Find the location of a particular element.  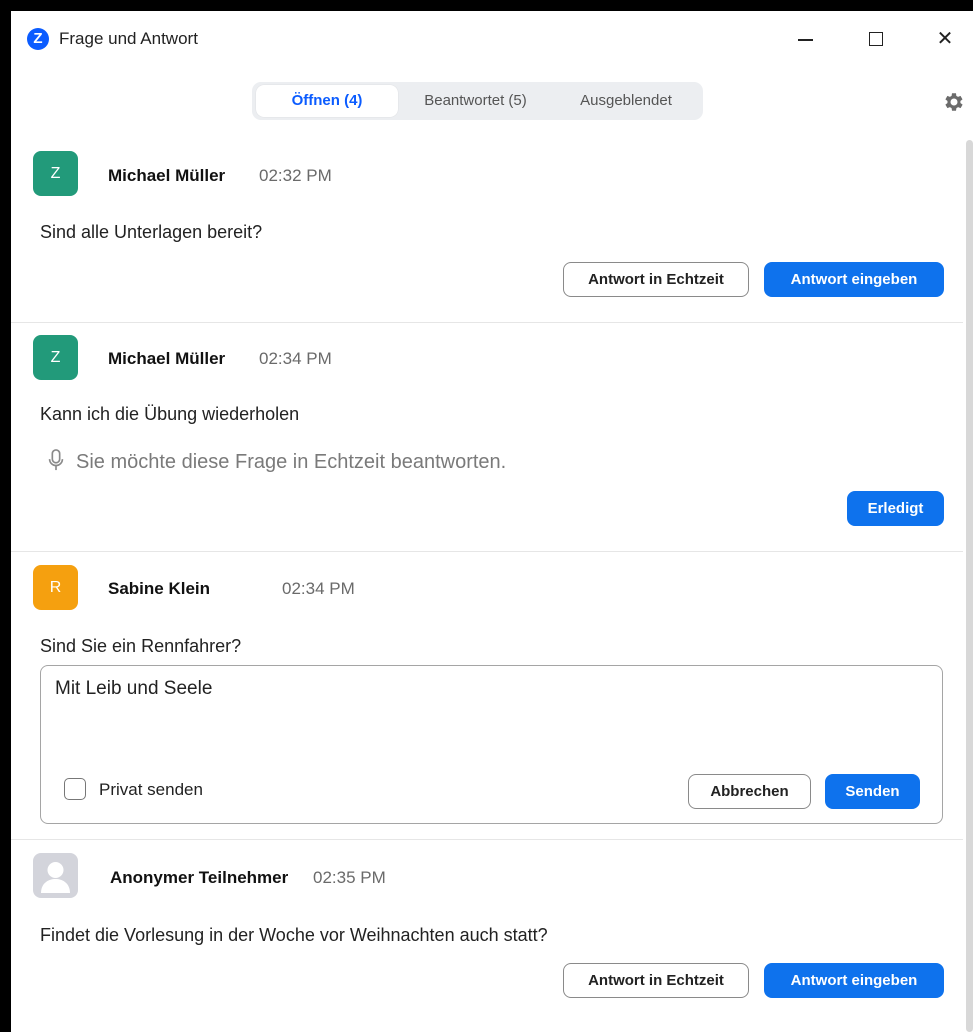

user-icon is located at coordinates (55, 877).